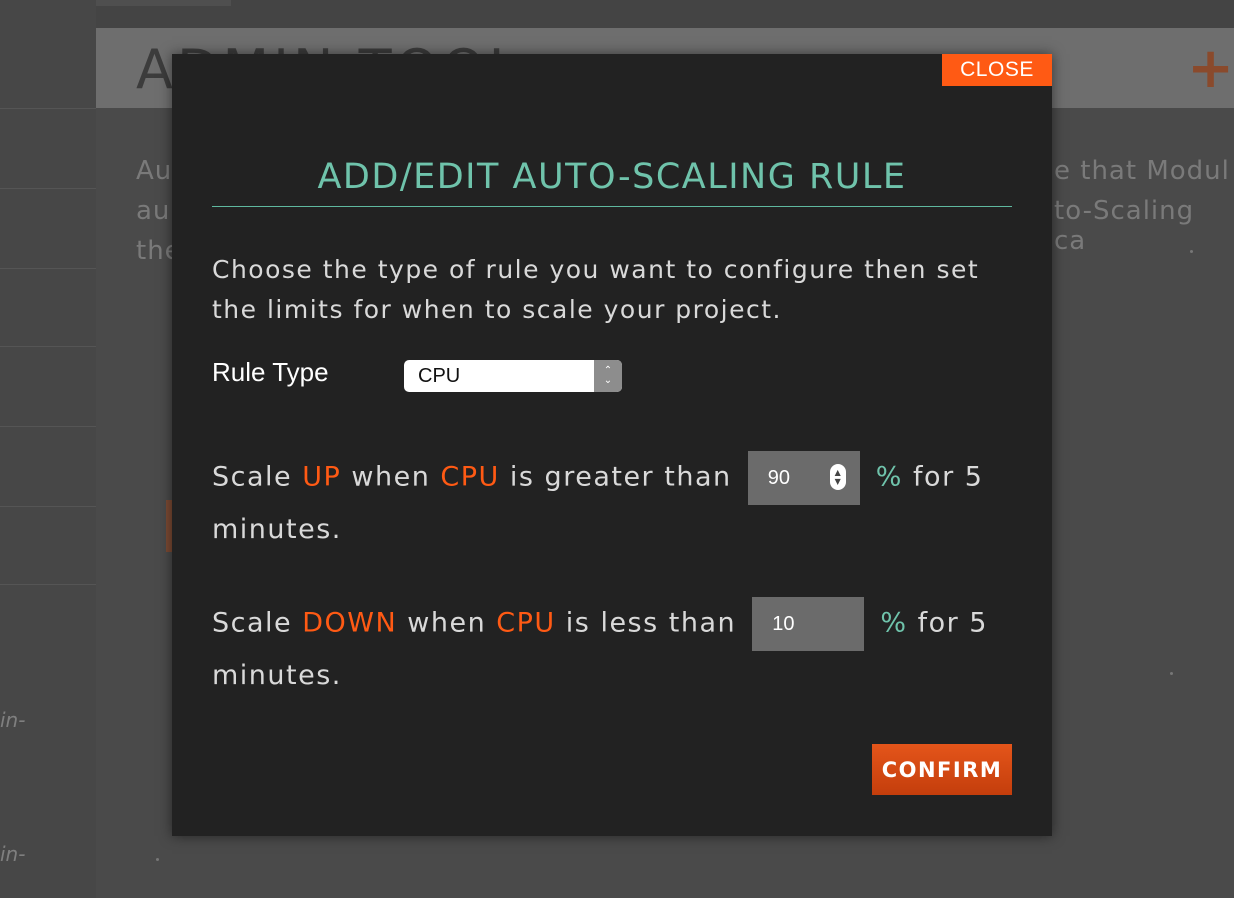  I want to click on scale-down-prefix: Scale, so click(252, 623).